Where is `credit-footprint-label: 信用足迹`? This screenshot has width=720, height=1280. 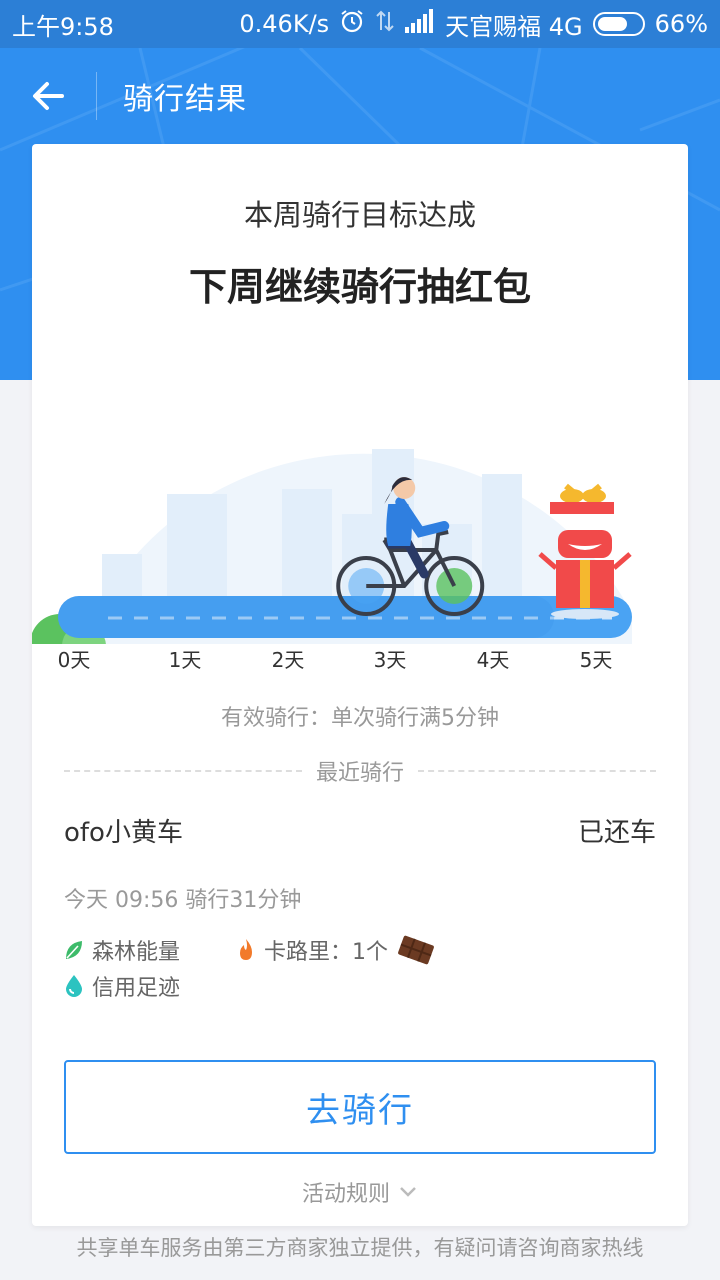 credit-footprint-label: 信用足迹 is located at coordinates (136, 988).